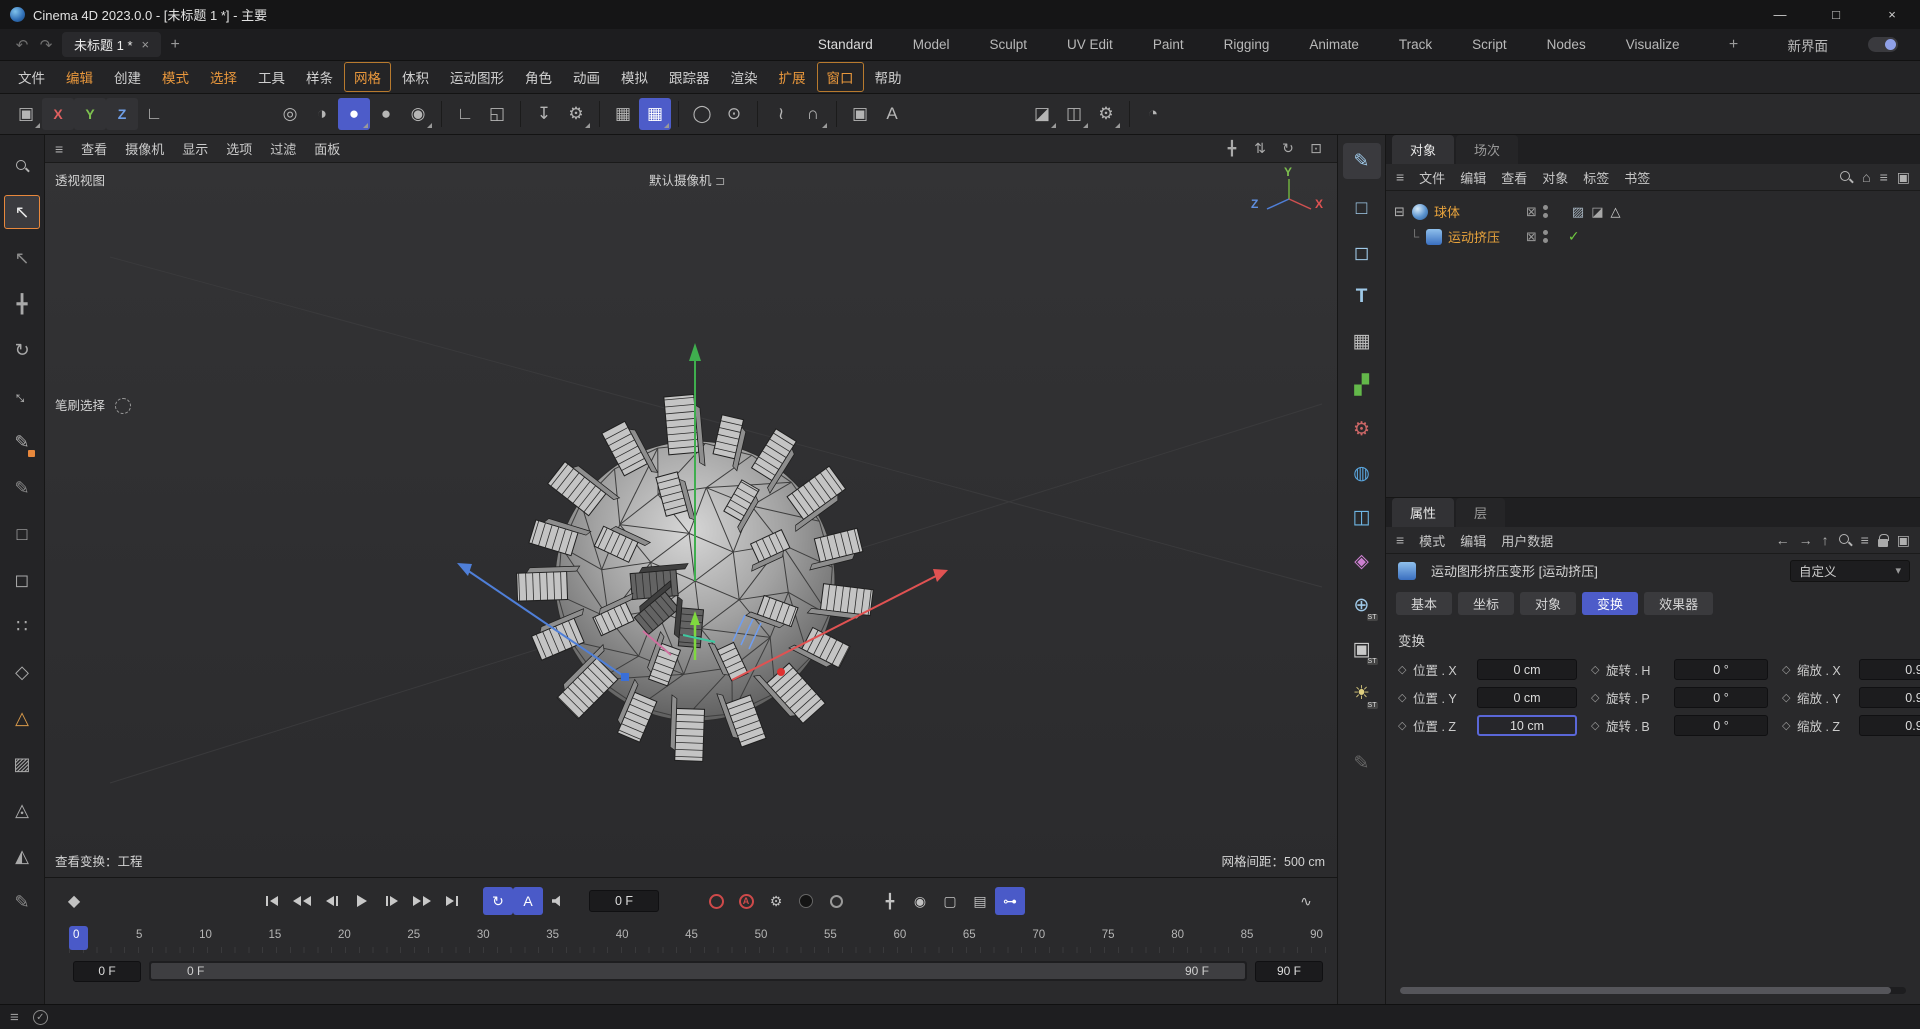  What do you see at coordinates (1362, 763) in the screenshot?
I see `brush-tool-icon: ✎` at bounding box center [1362, 763].